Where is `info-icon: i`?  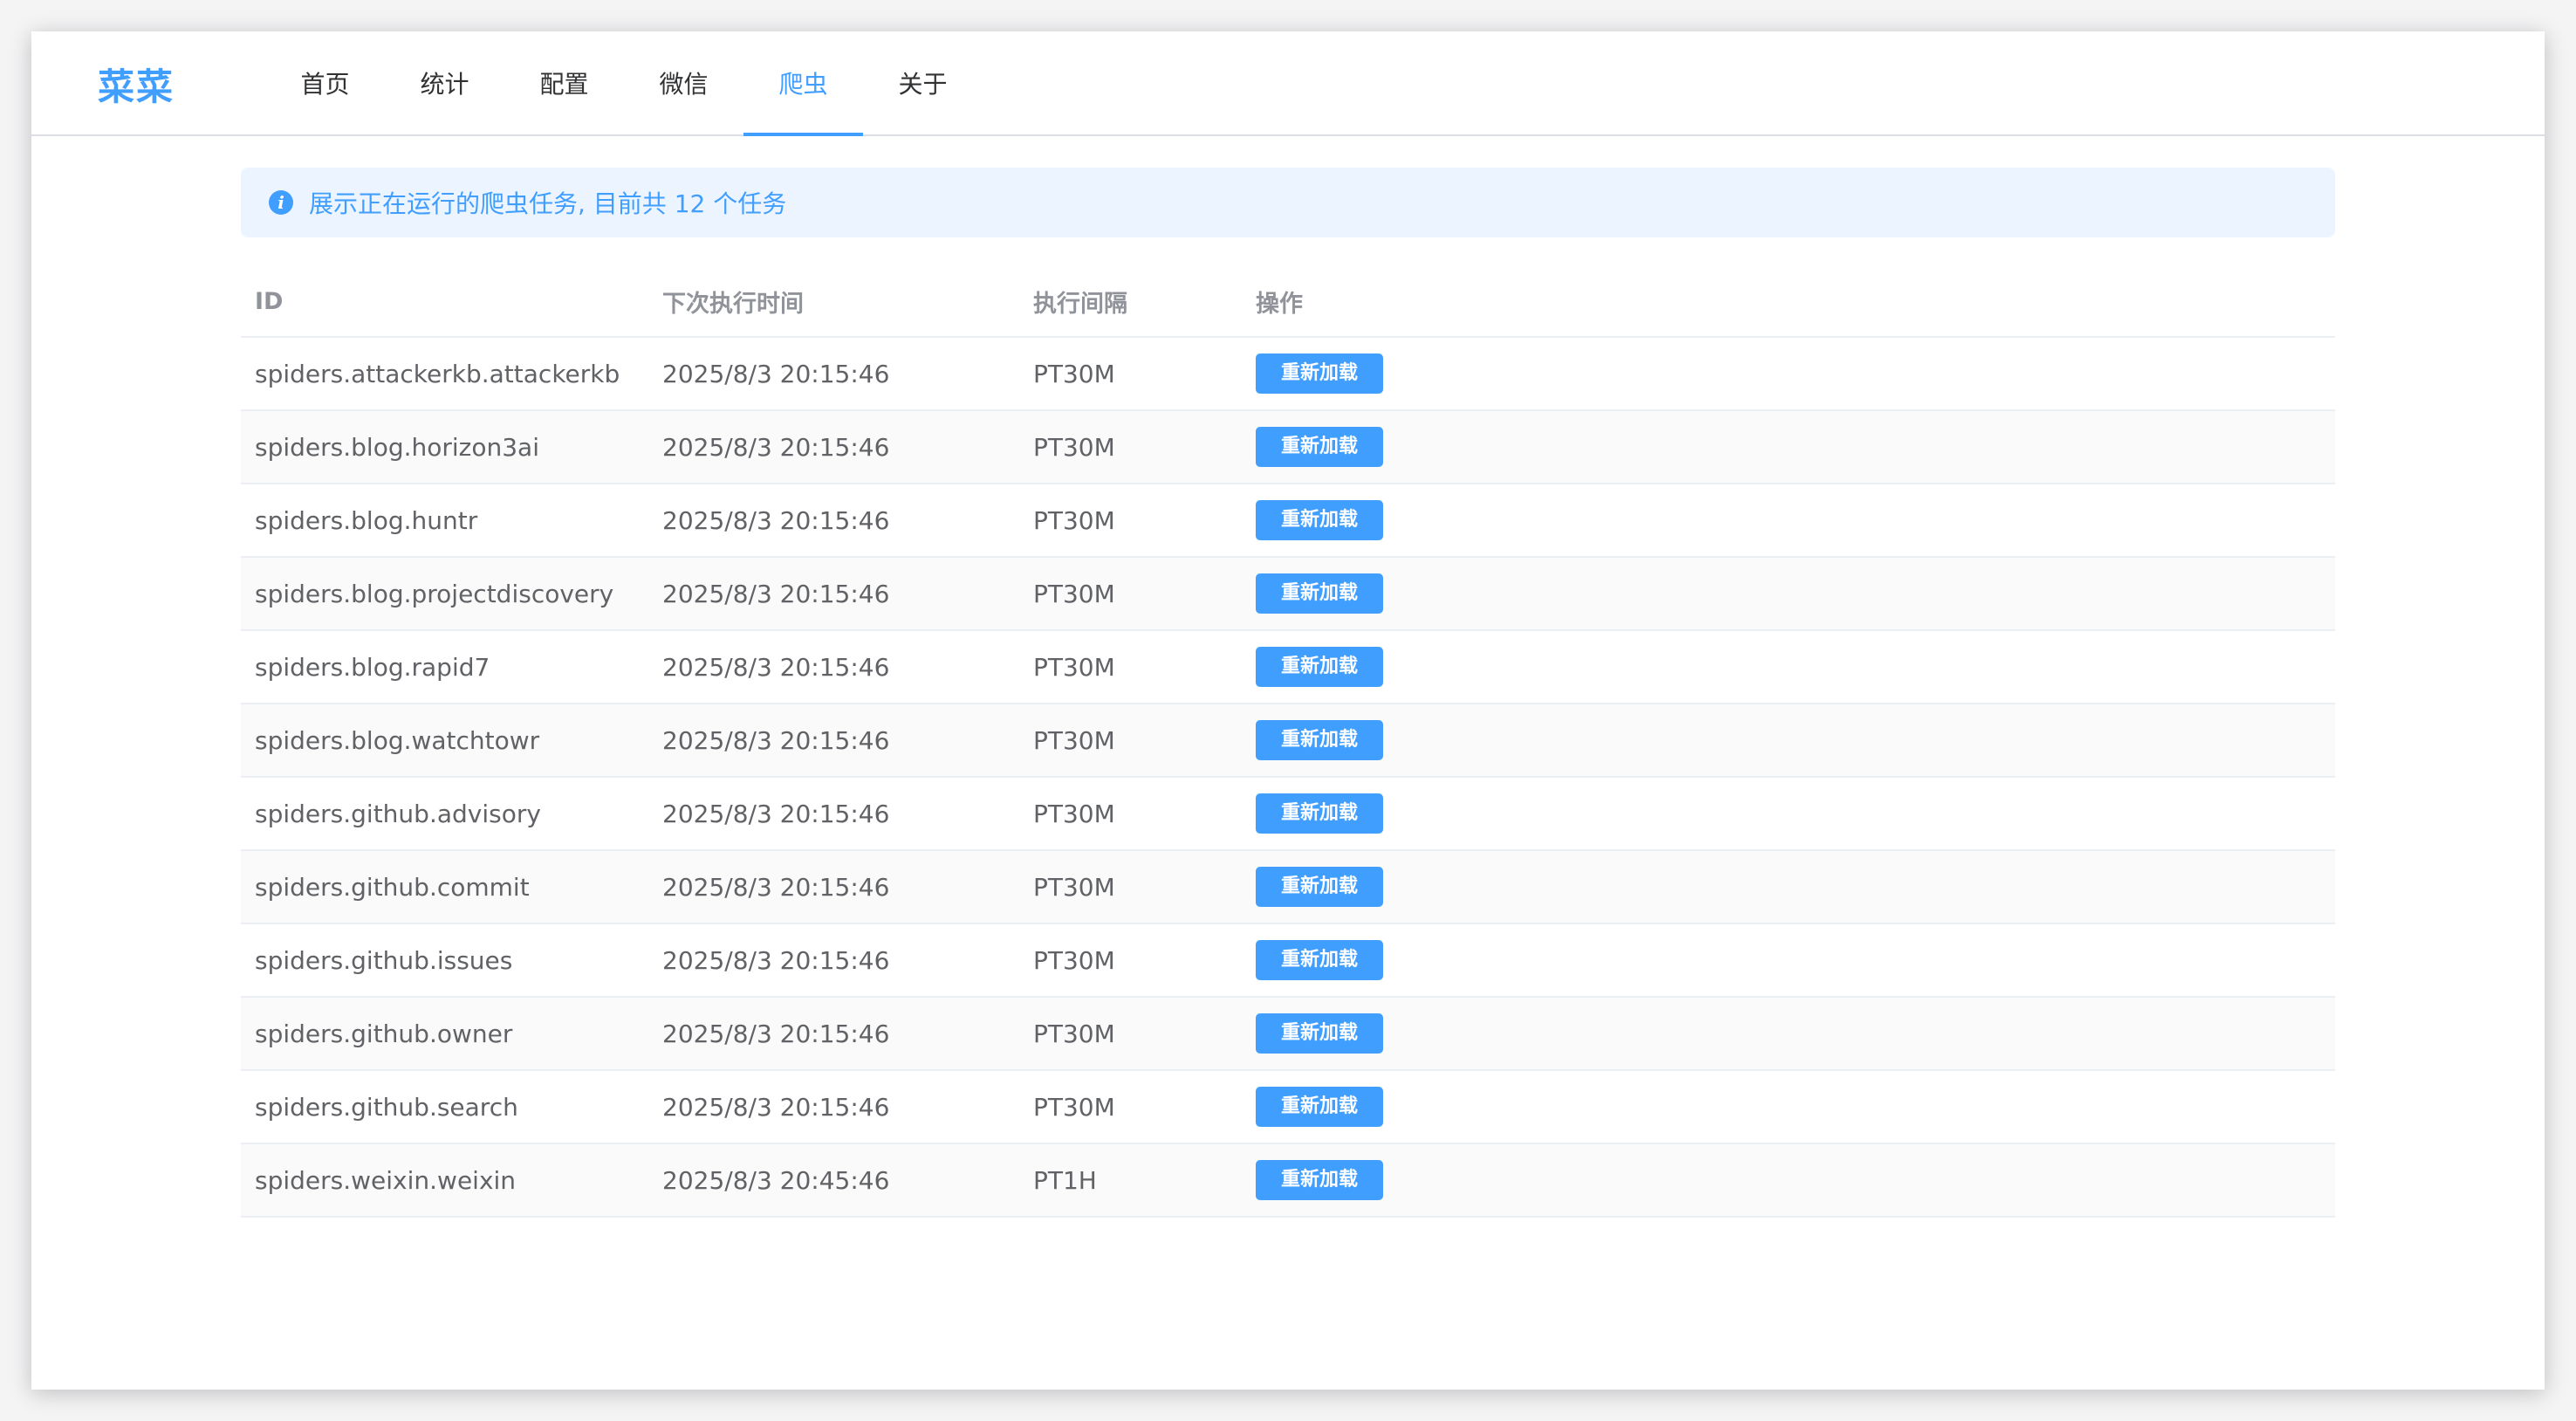 info-icon: i is located at coordinates (281, 202).